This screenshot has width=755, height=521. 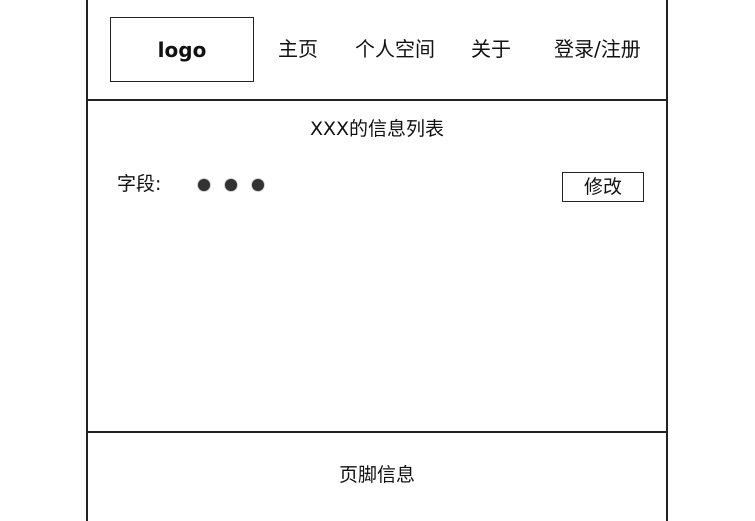 What do you see at coordinates (597, 49) in the screenshot?
I see `nav-login-register-link: 登录/注册` at bounding box center [597, 49].